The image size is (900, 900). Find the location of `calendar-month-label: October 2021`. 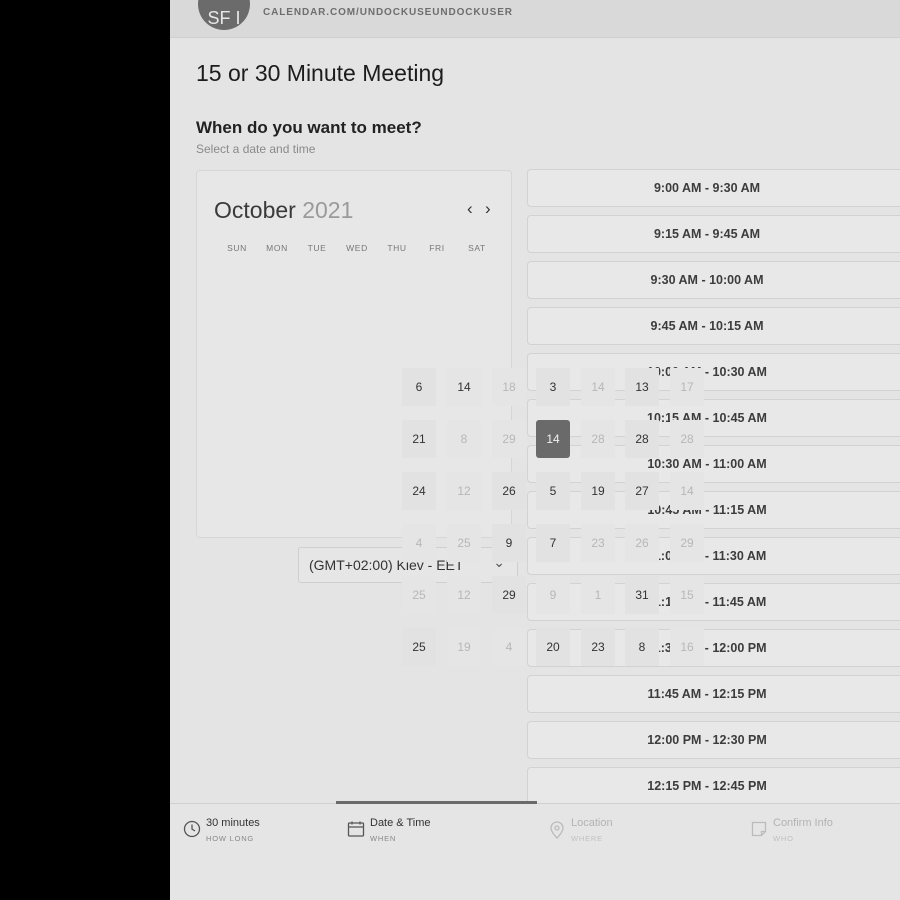

calendar-month-label: October 2021 is located at coordinates (283, 210).